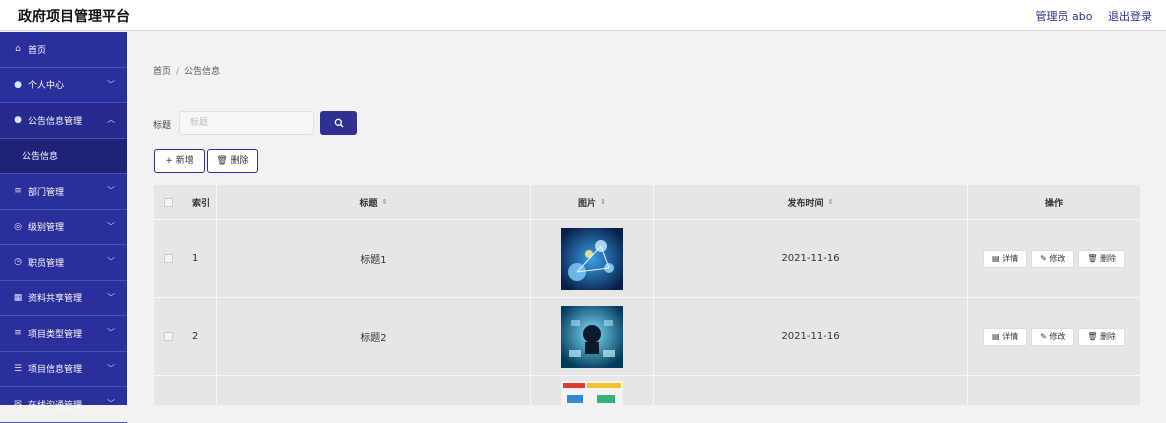 Image resolution: width=1166 pixels, height=423 pixels. Describe the element at coordinates (63, 121) in the screenshot. I see `sidebar-item-notice-mgmt: ● 公告信息管理 ︿` at that location.